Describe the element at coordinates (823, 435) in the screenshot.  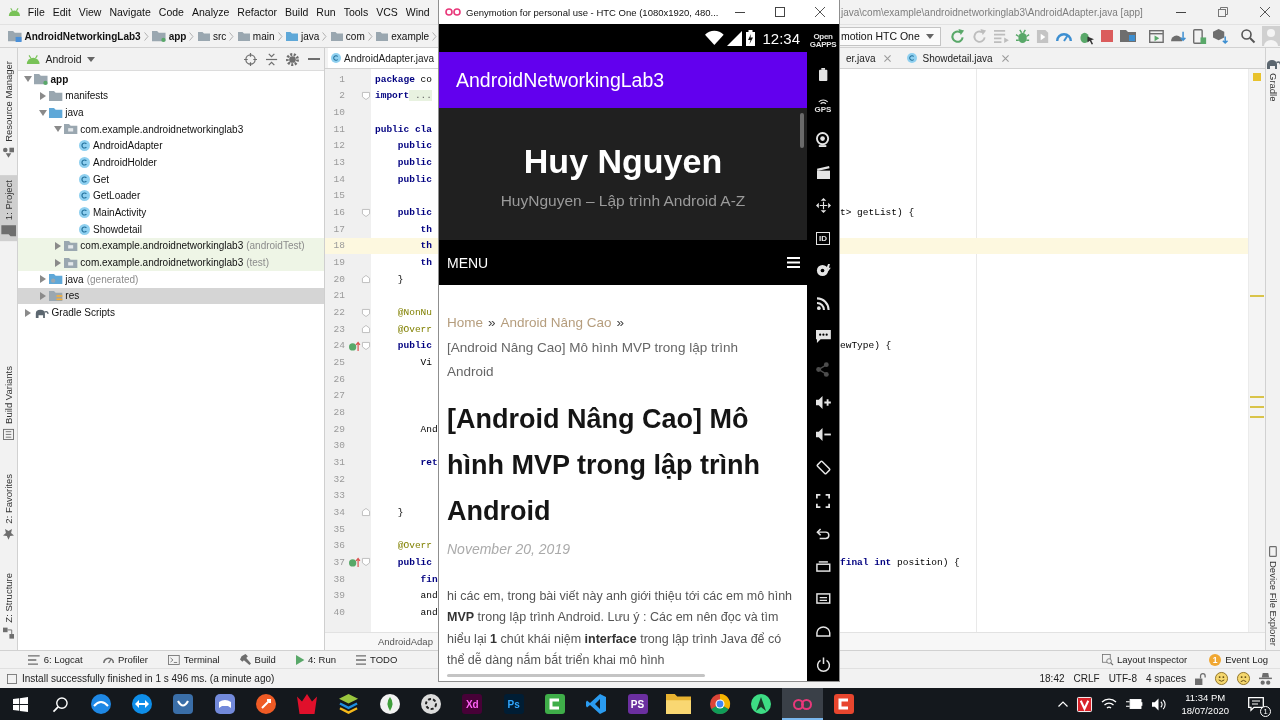
I see `volume-down-icon` at that location.